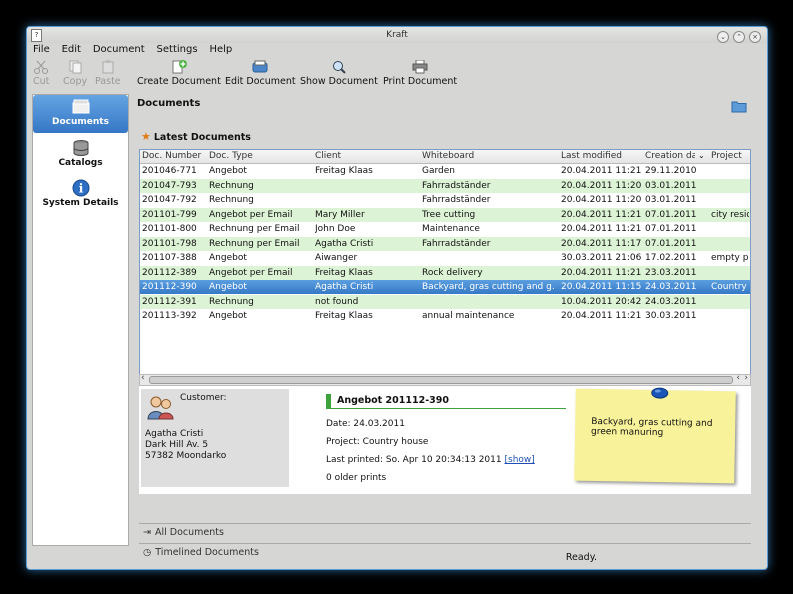  Describe the element at coordinates (80, 106) in the screenshot. I see `documents-icon` at that location.